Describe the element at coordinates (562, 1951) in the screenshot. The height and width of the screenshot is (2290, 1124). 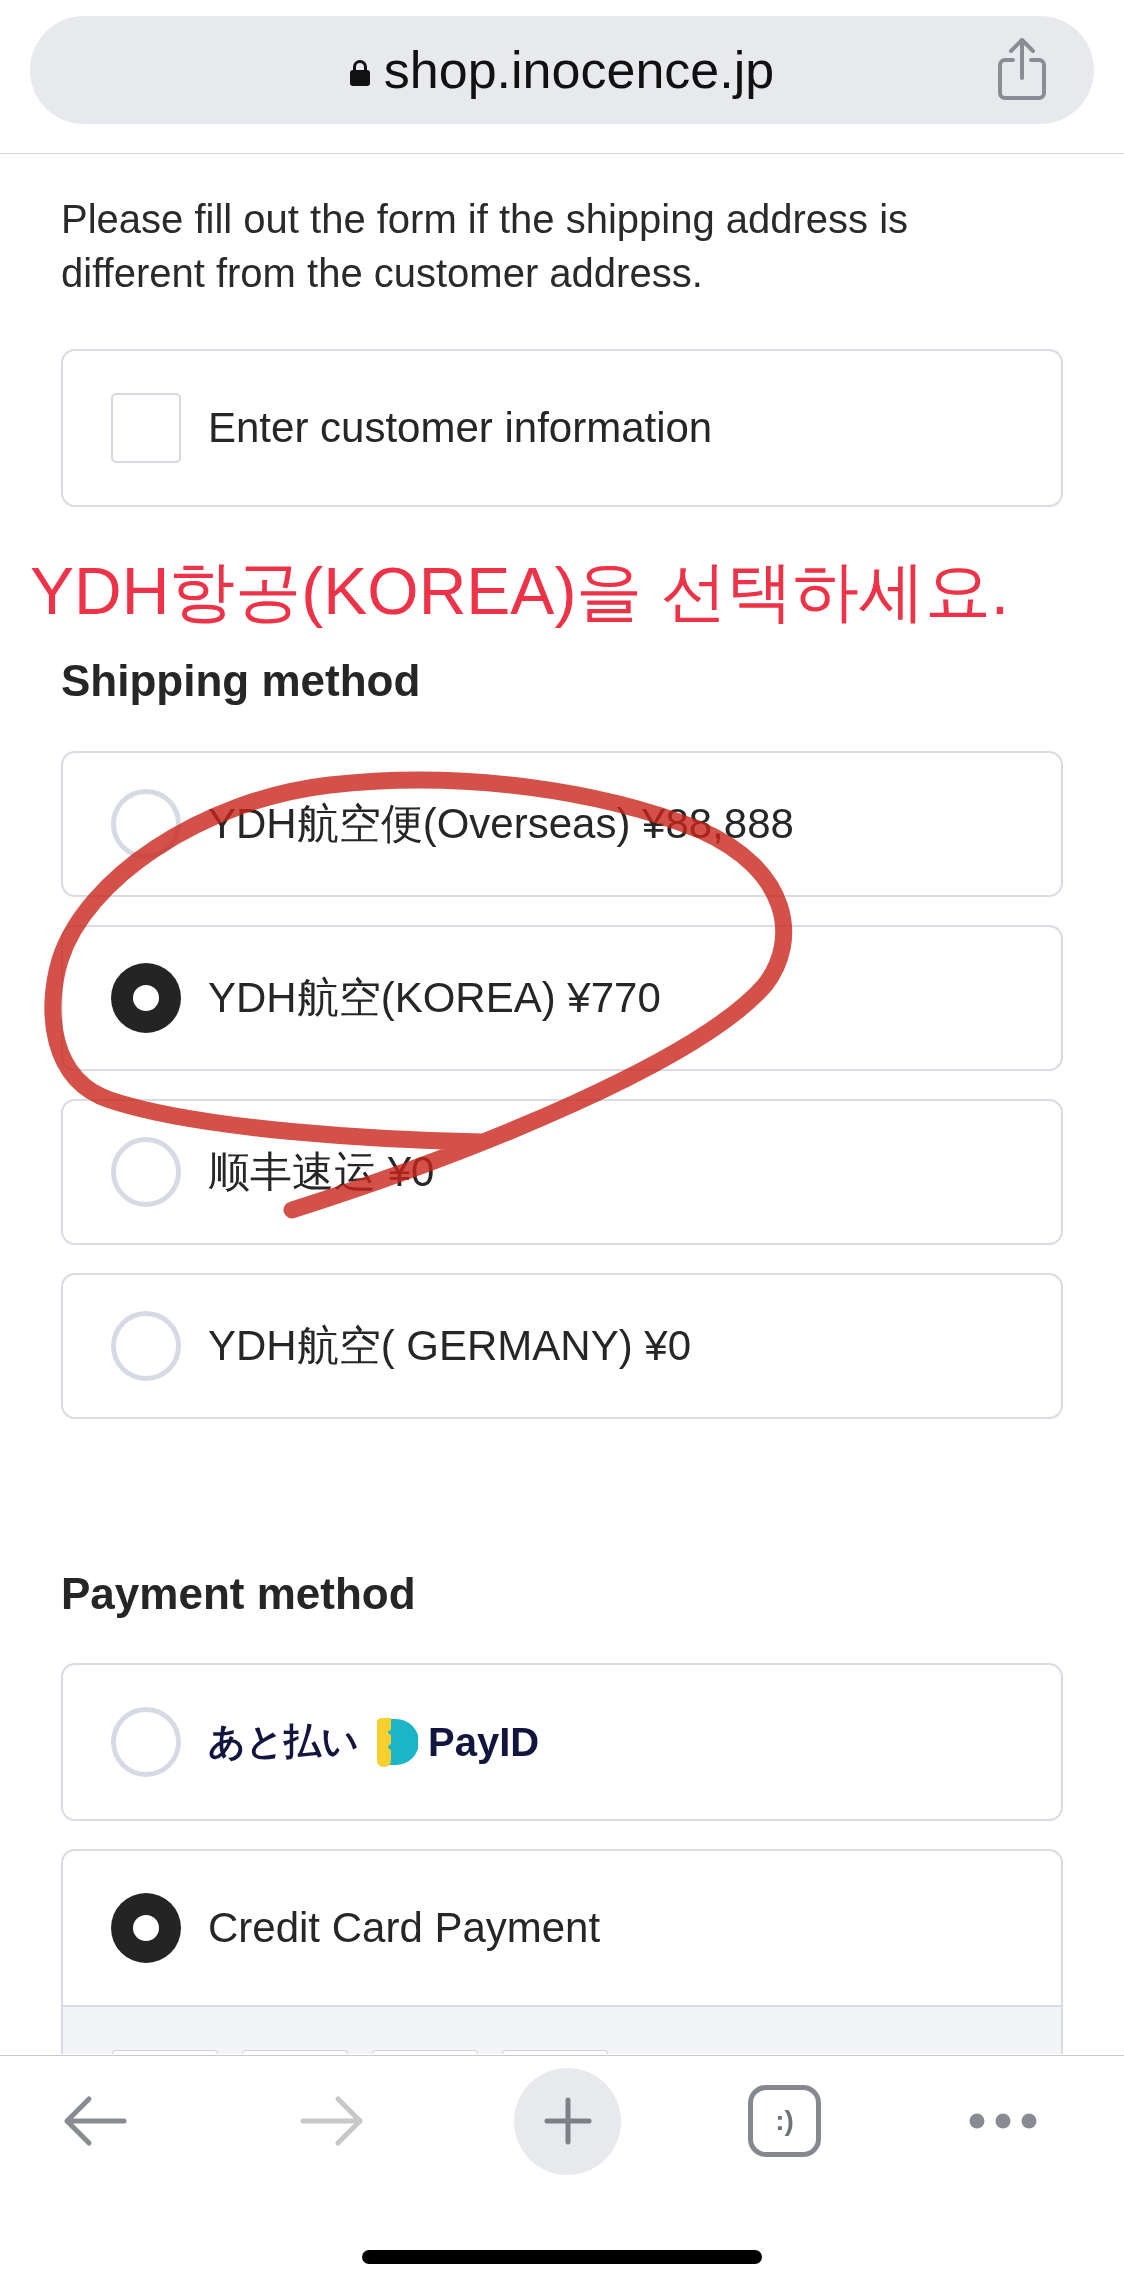
I see `payment-option: Credit Card Payment` at that location.